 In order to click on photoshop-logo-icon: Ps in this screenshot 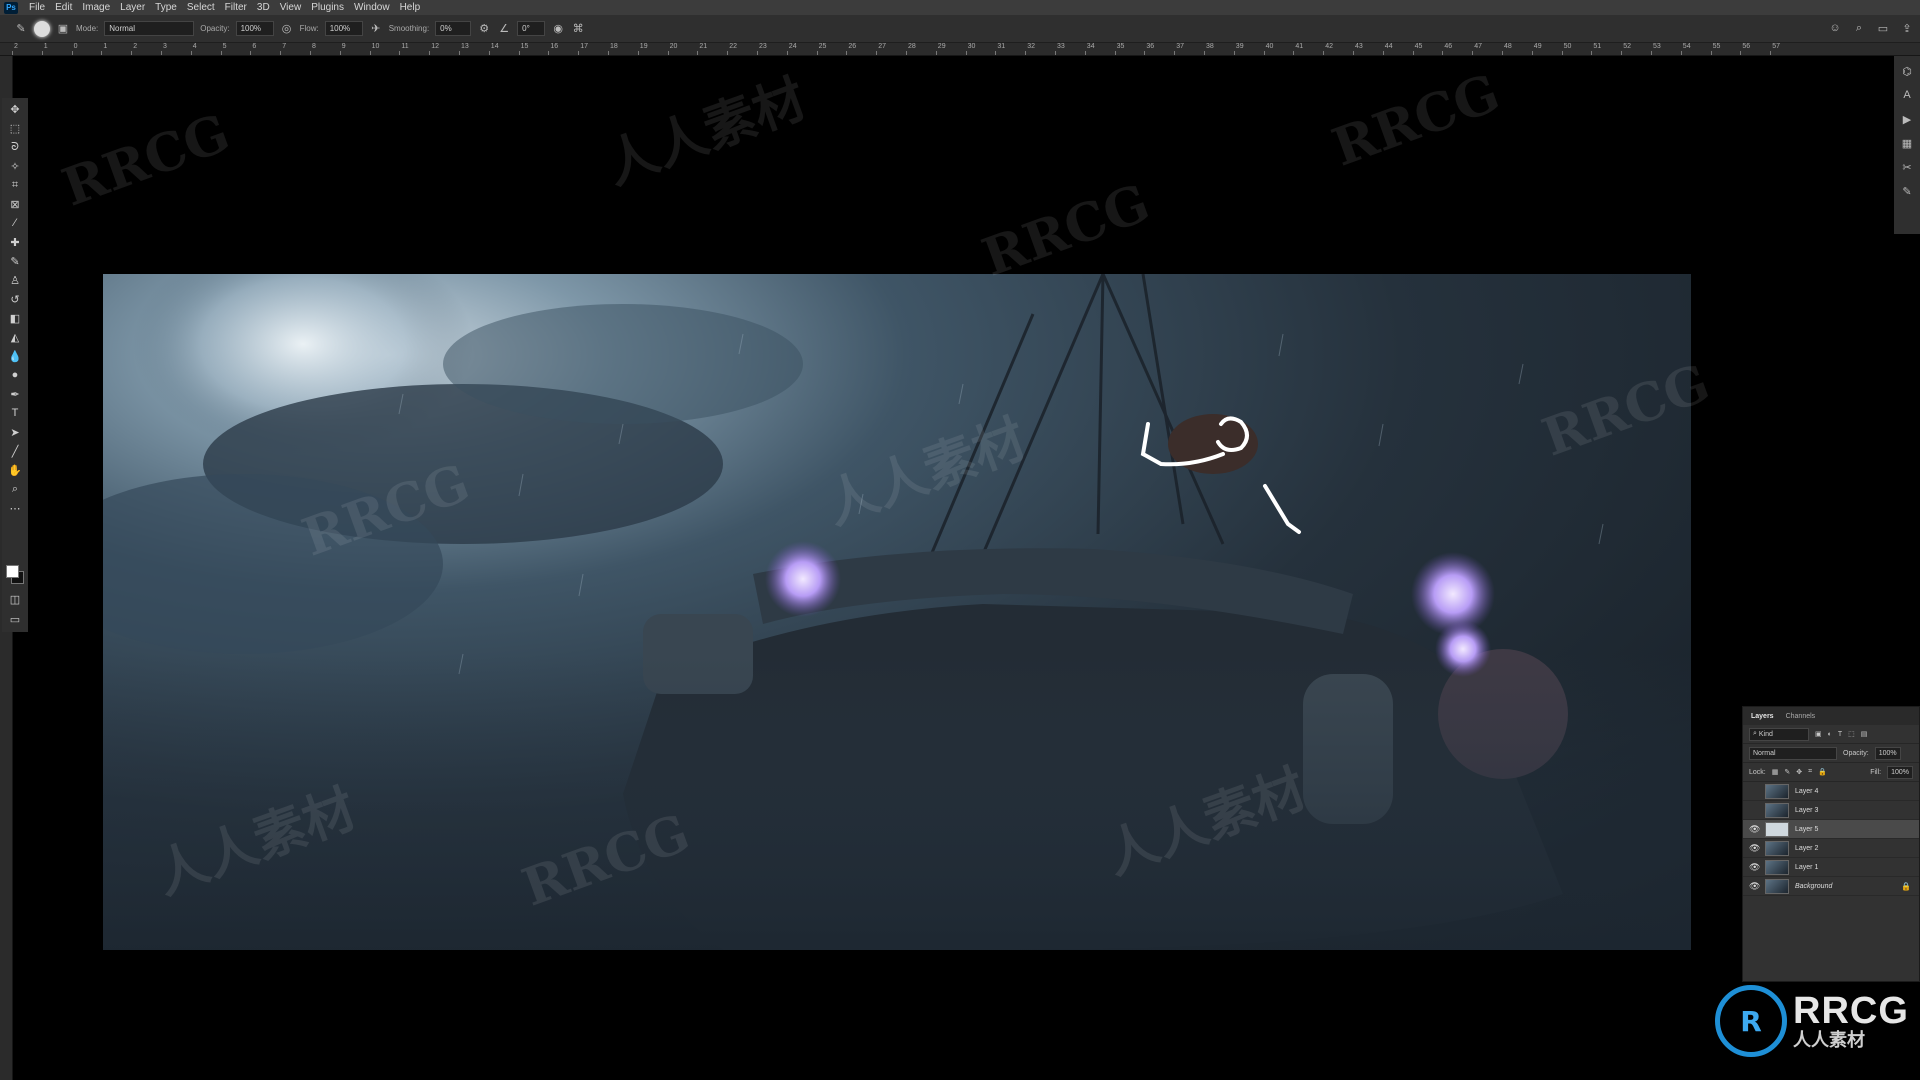, I will do `click(11, 7)`.